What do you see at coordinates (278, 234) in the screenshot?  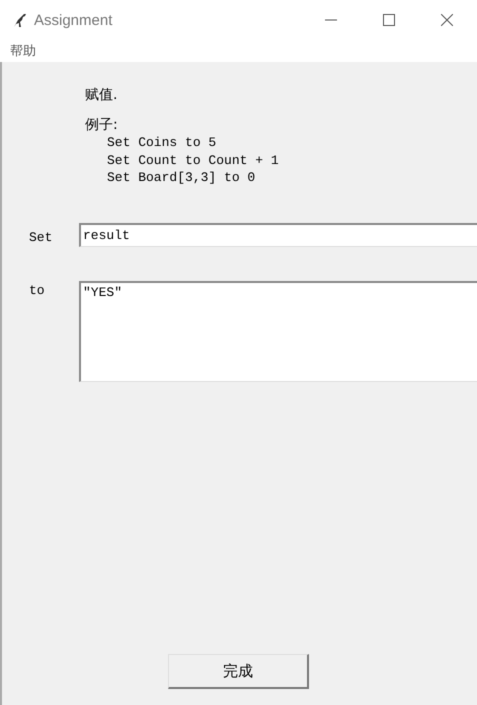 I see `input-field: result` at bounding box center [278, 234].